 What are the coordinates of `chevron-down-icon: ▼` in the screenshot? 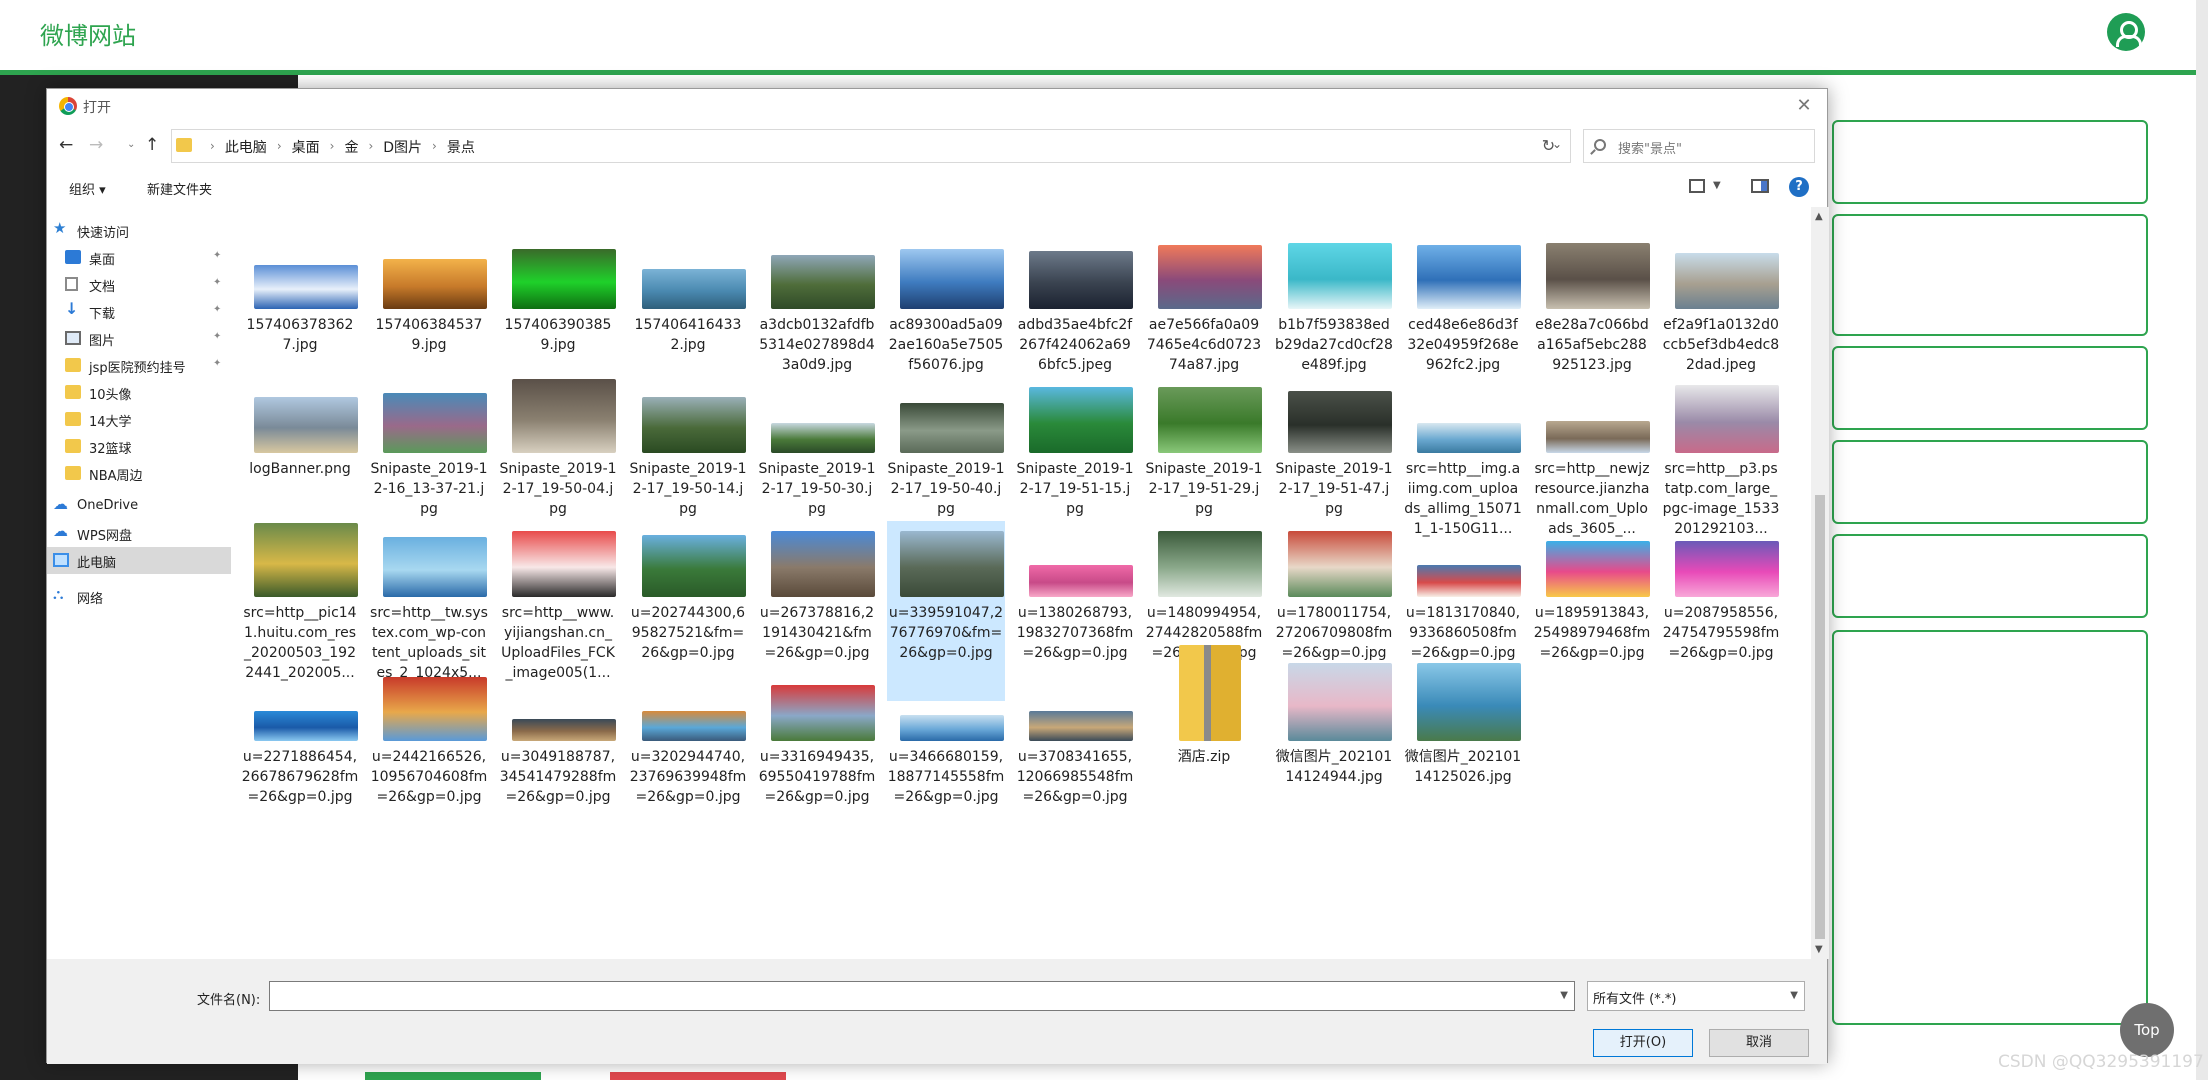 It's located at (1564, 995).